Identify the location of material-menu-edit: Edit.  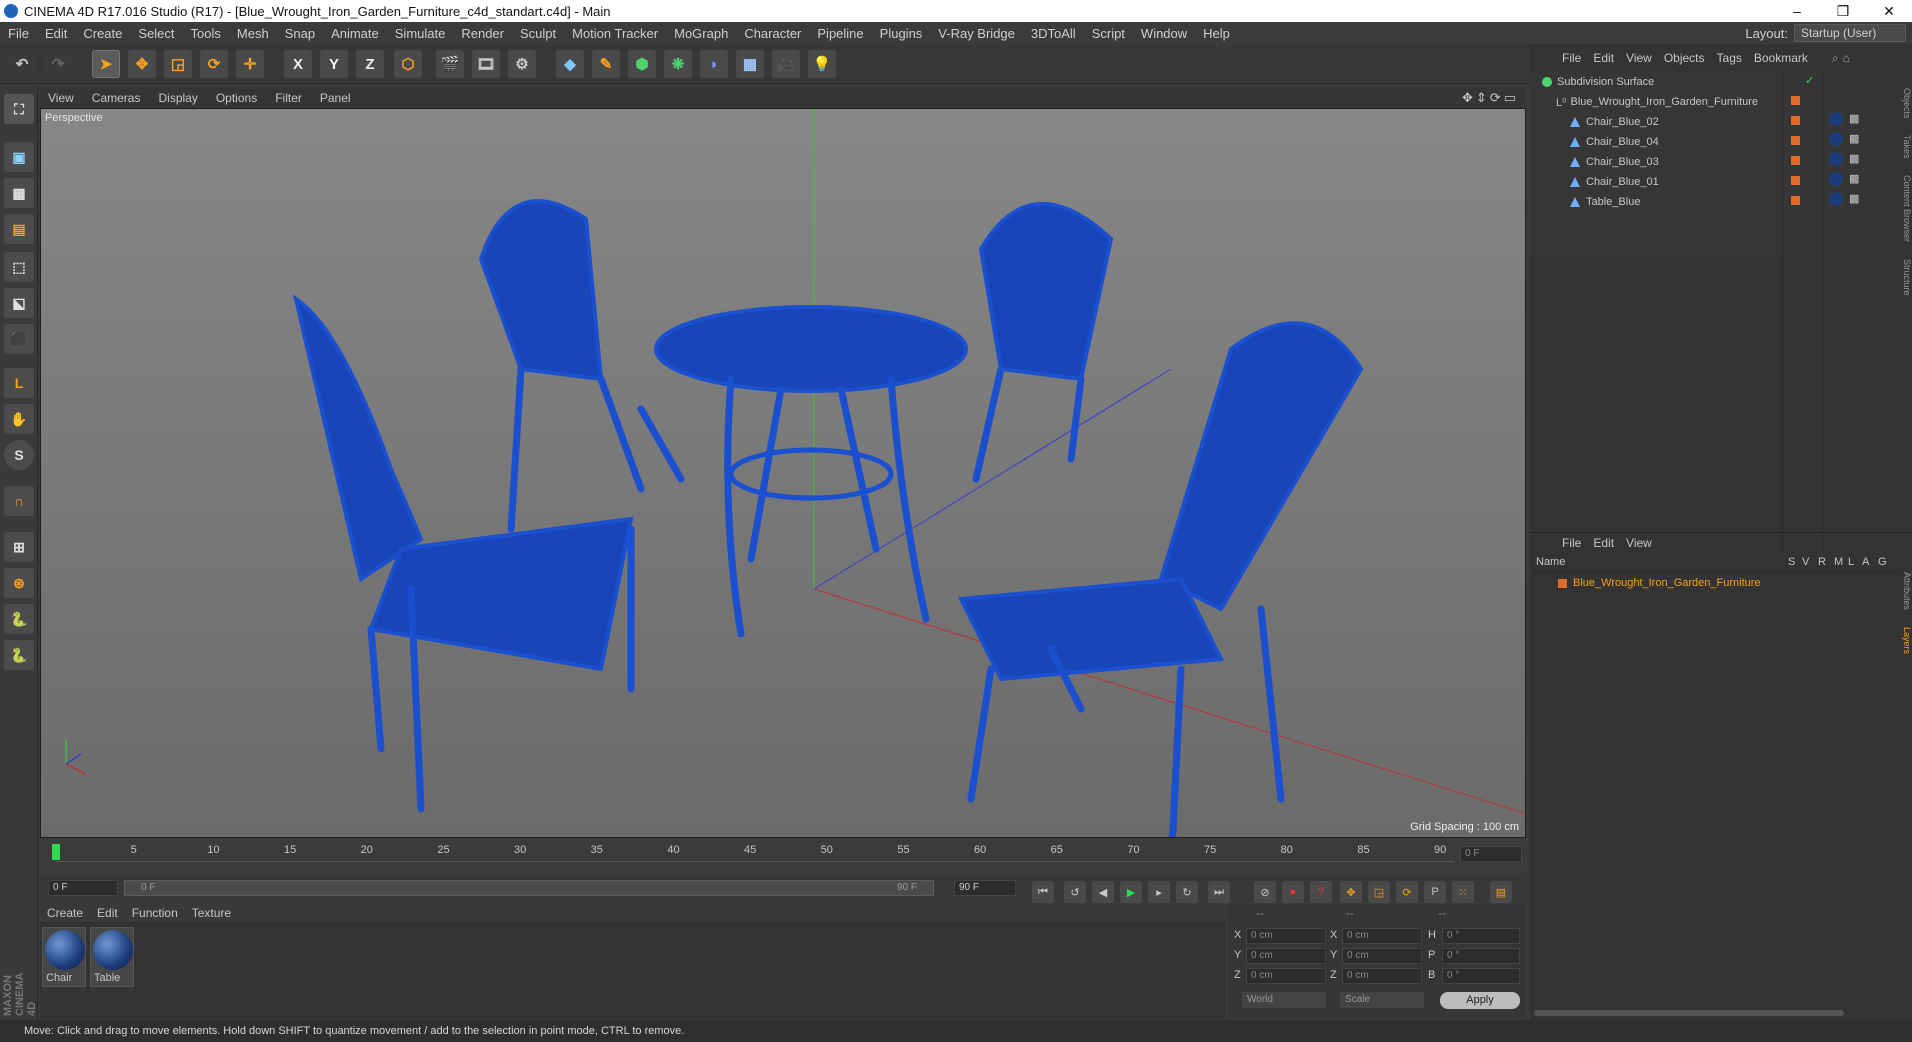
(107, 913).